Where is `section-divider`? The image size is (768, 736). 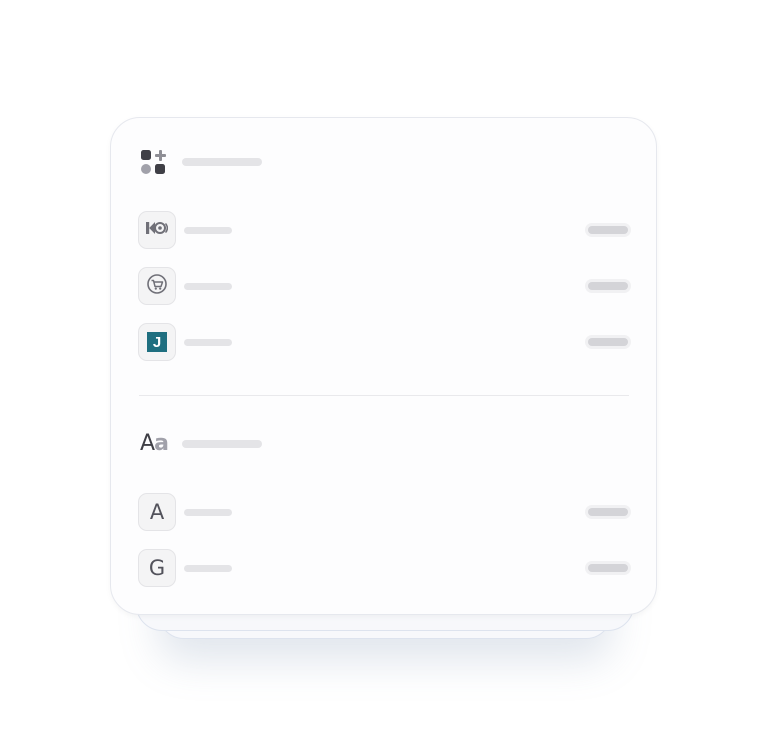 section-divider is located at coordinates (384, 395).